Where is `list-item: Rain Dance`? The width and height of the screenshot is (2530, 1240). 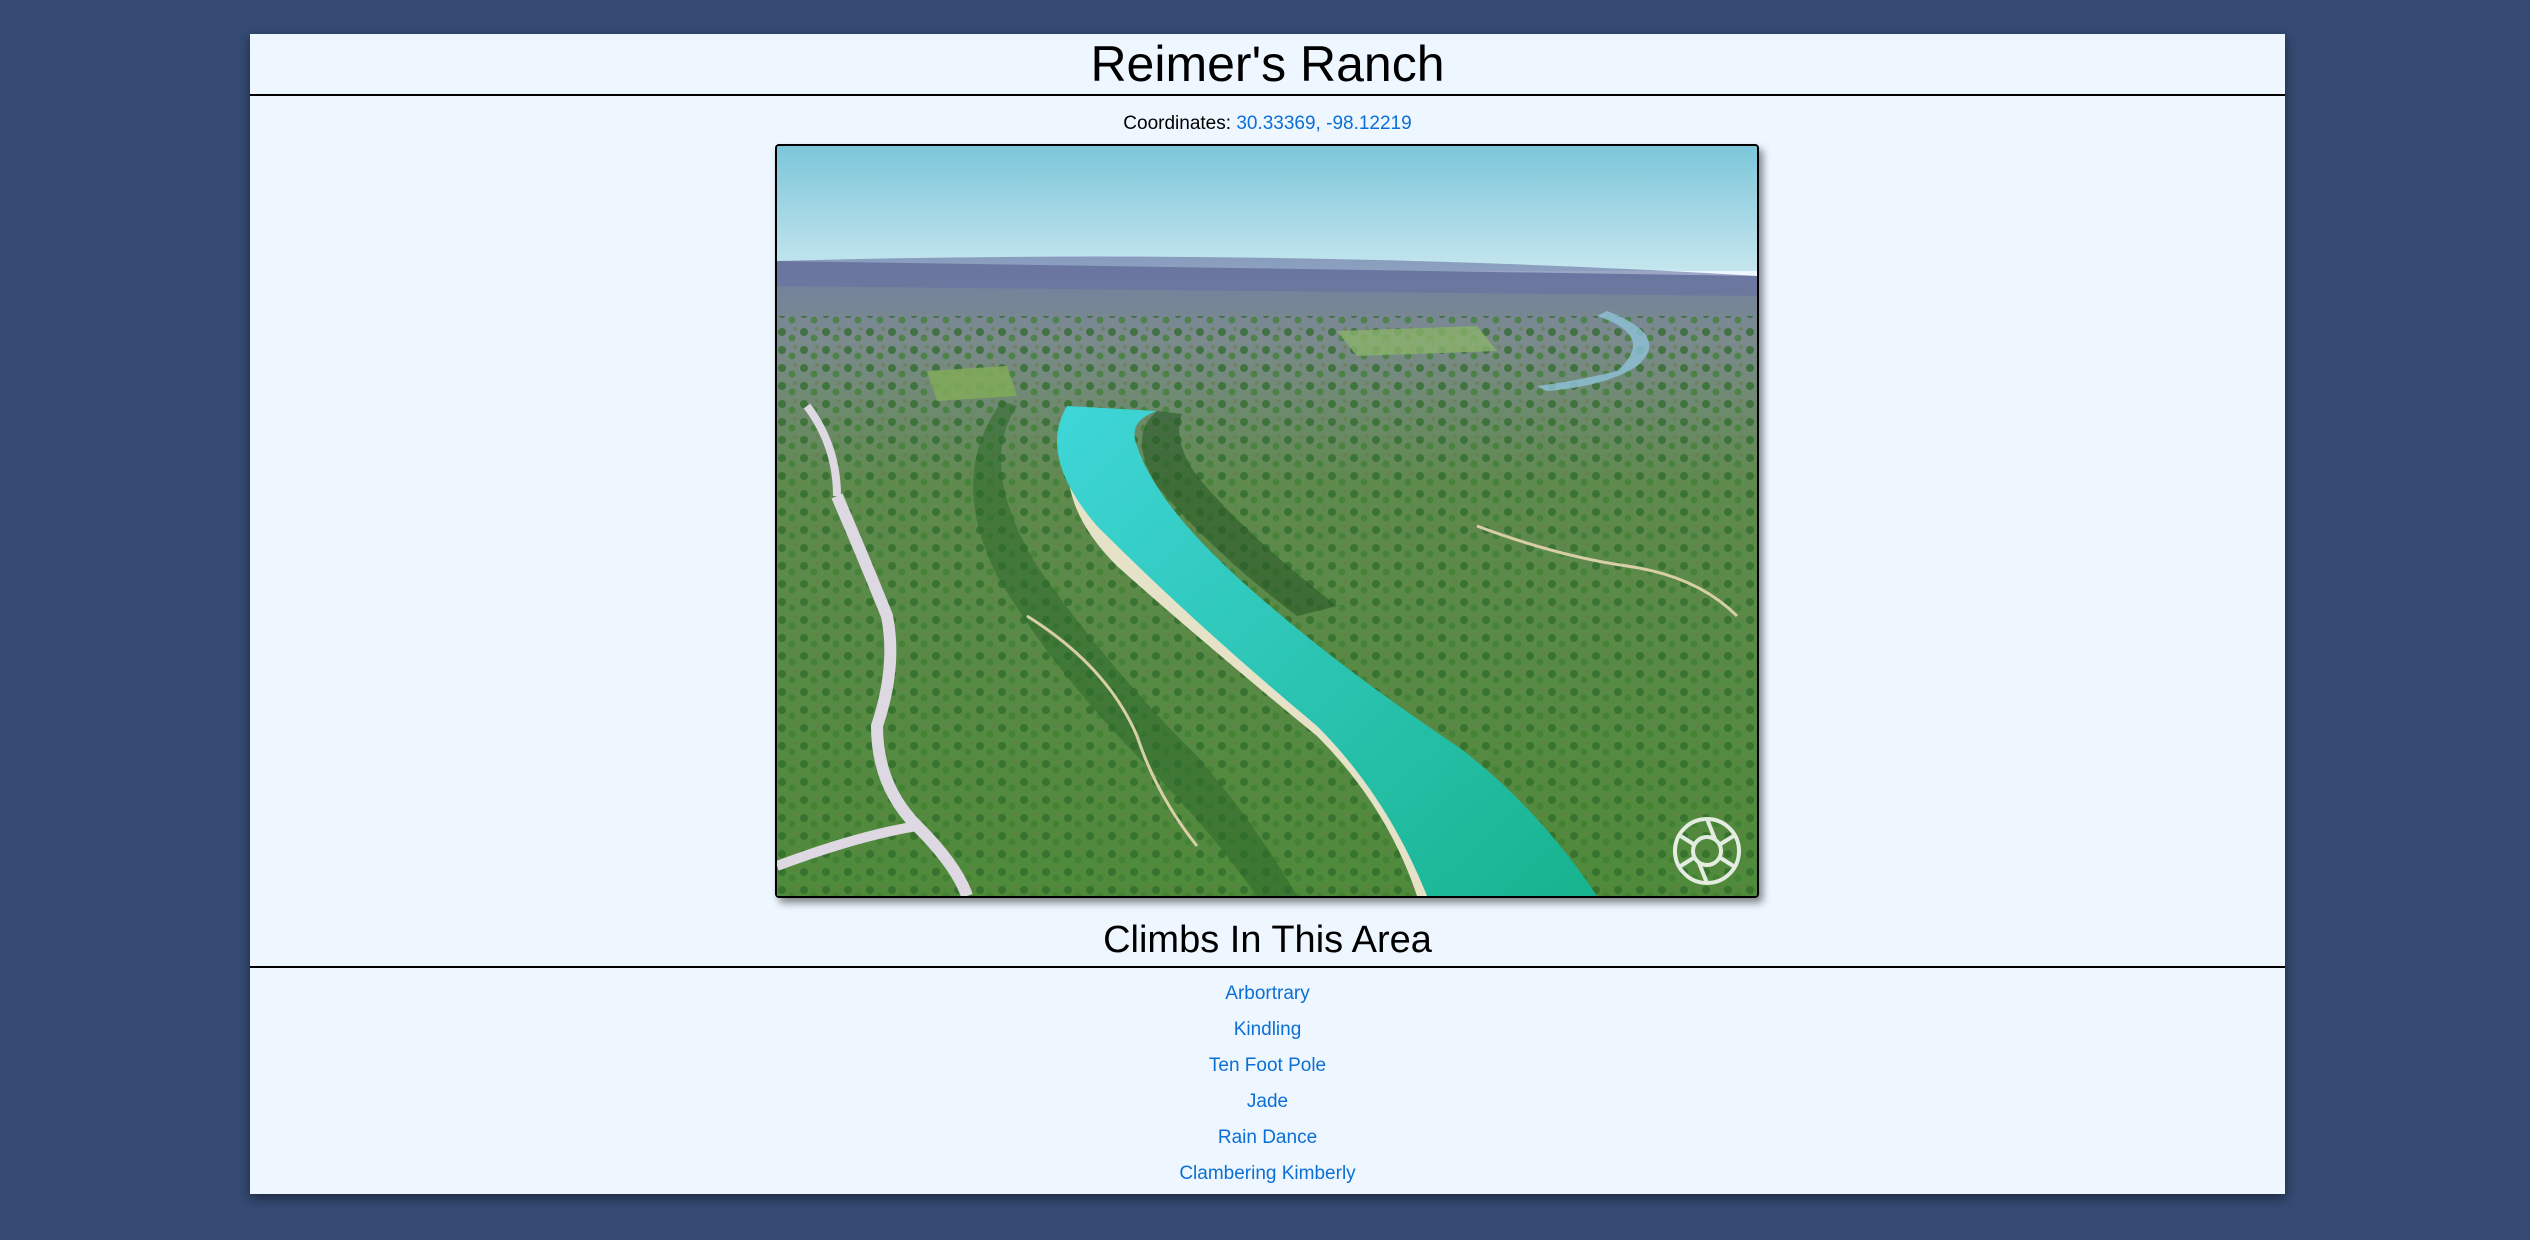 list-item: Rain Dance is located at coordinates (1267, 1138).